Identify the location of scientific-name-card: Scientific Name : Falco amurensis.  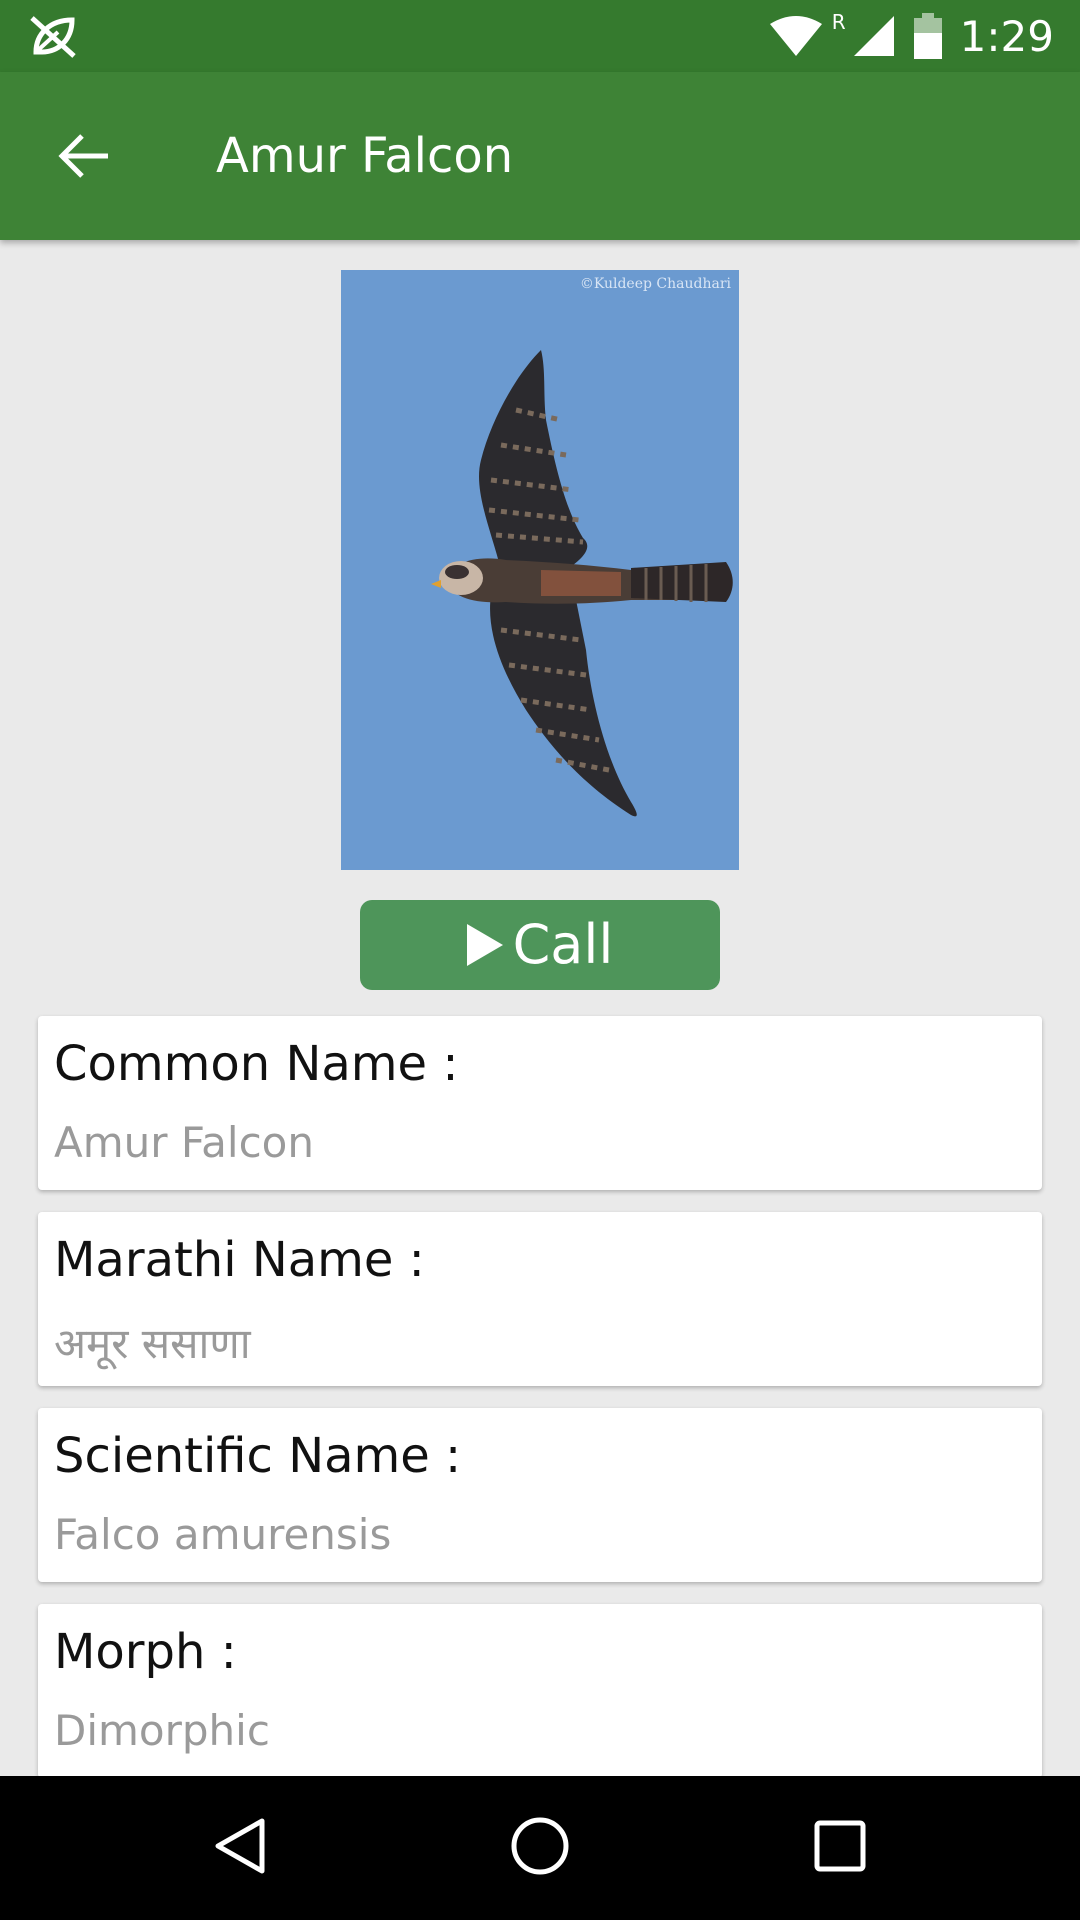
(540, 1495).